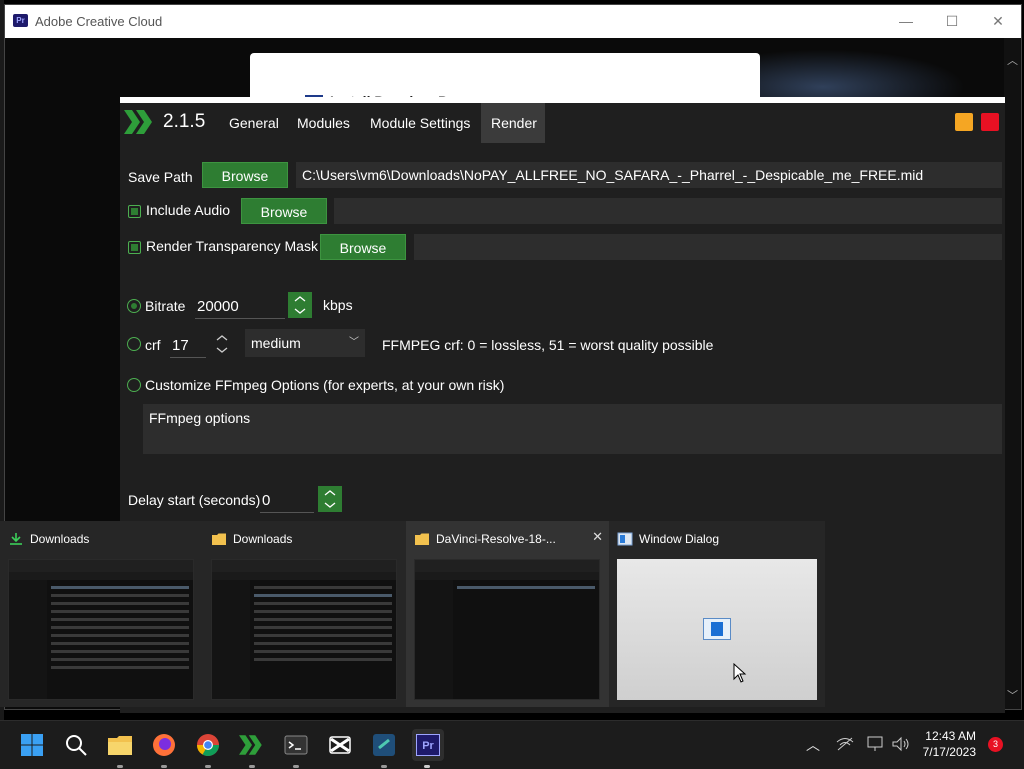 The height and width of the screenshot is (769, 1024). What do you see at coordinates (165, 306) in the screenshot?
I see `bitrate-label: Bitrate` at bounding box center [165, 306].